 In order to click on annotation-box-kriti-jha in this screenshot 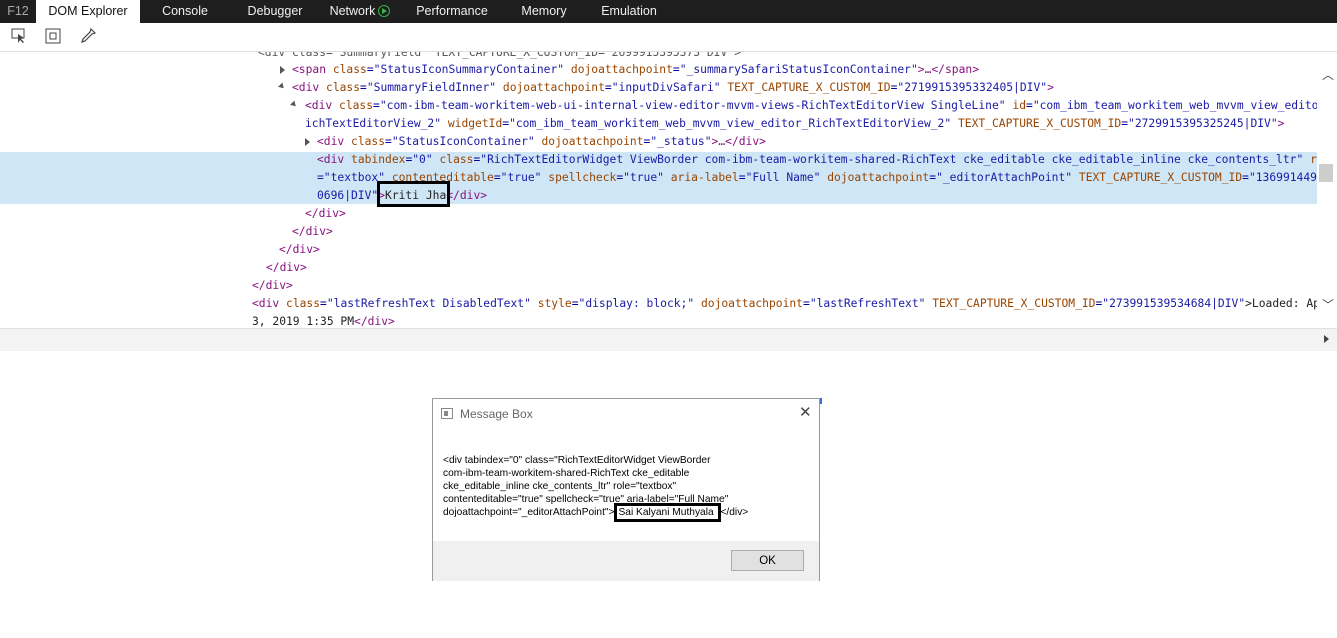, I will do `click(413, 194)`.